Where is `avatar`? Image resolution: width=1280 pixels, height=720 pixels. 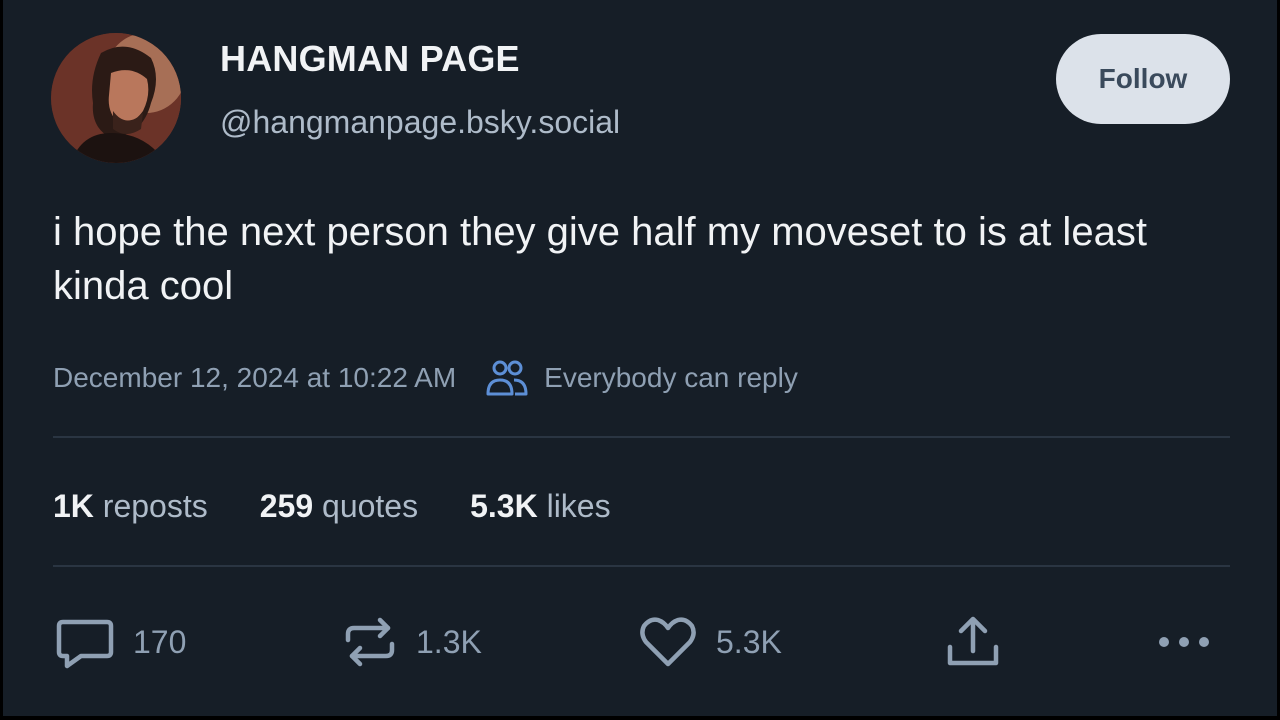 avatar is located at coordinates (116, 98).